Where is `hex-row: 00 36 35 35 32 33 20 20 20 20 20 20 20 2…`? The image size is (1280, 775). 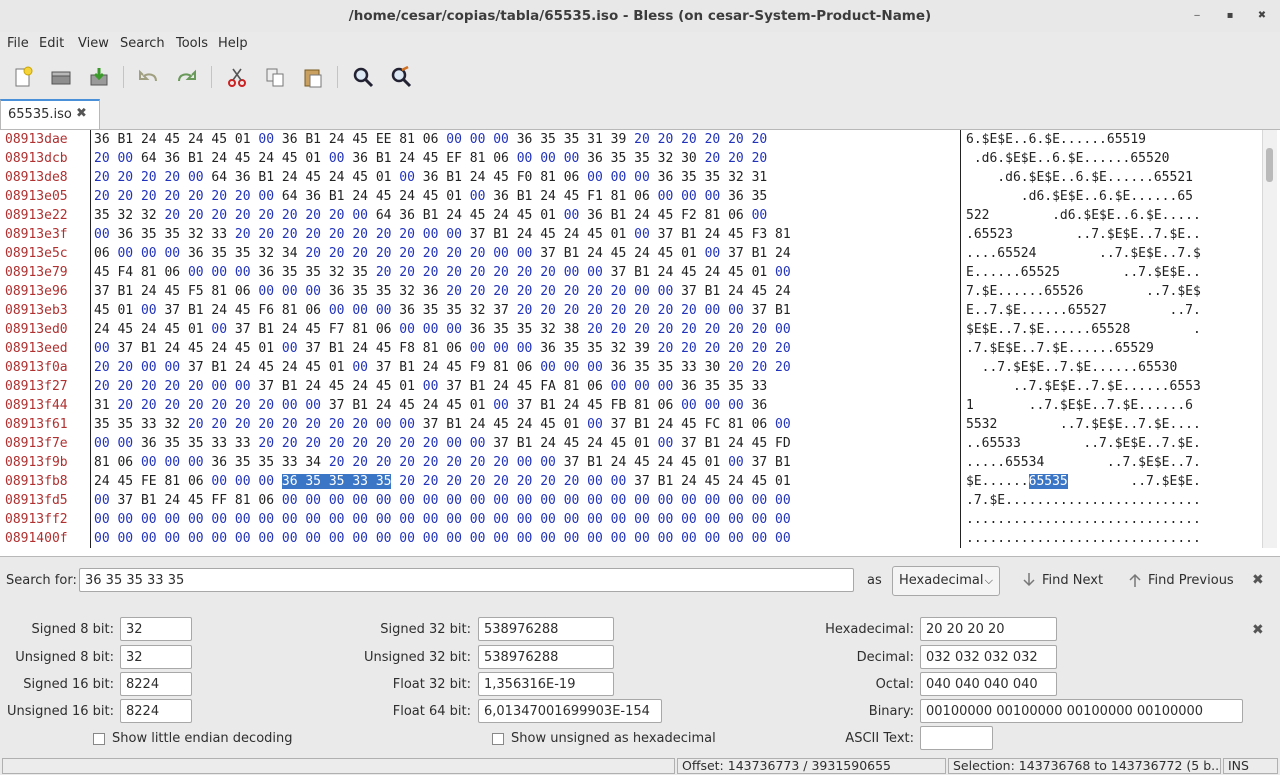 hex-row: 00 36 35 35 32 33 20 20 20 20 20 20 20 2… is located at coordinates (442, 234).